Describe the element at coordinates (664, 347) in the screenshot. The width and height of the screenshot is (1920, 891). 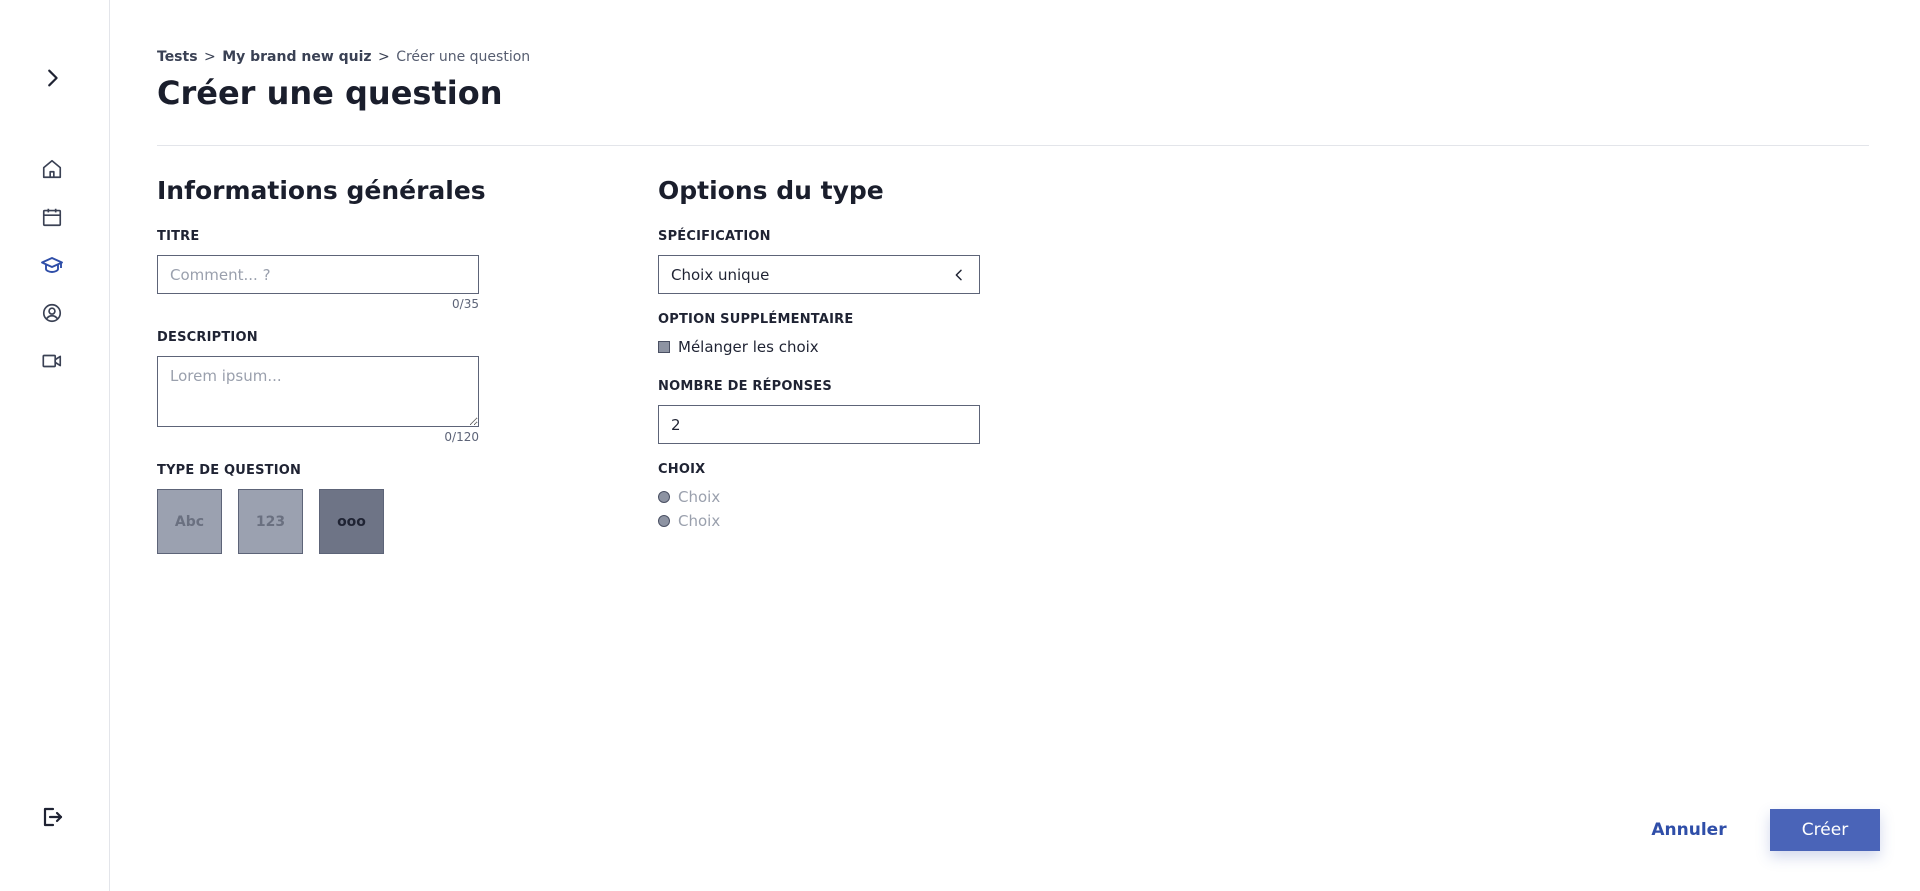
I see `shuffle-choices-checkbox` at that location.